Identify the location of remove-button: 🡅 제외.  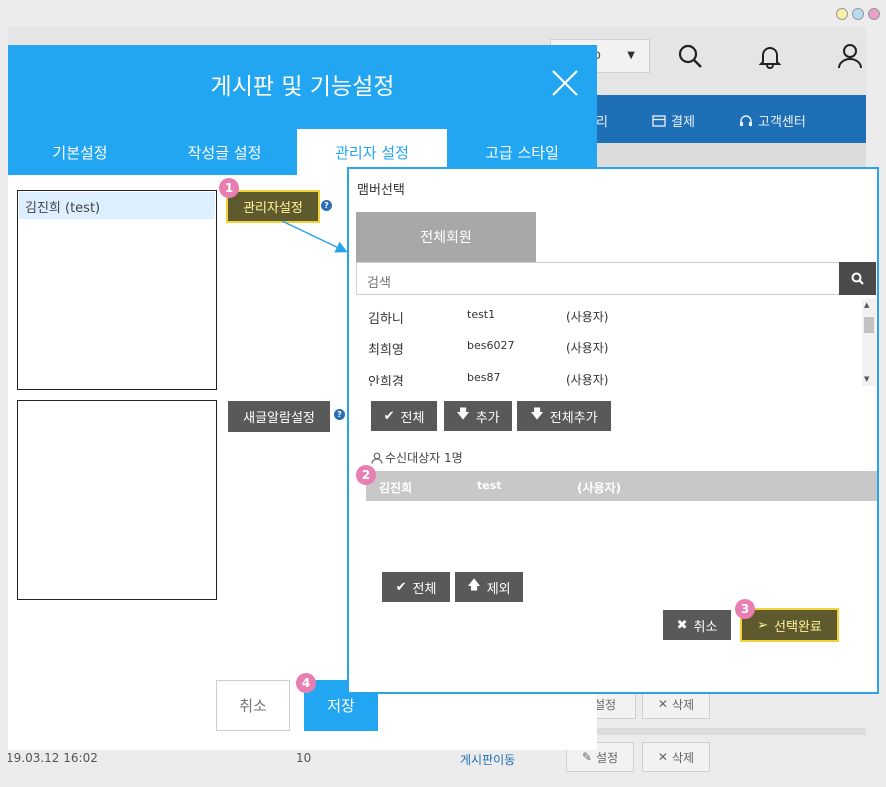
(489, 587).